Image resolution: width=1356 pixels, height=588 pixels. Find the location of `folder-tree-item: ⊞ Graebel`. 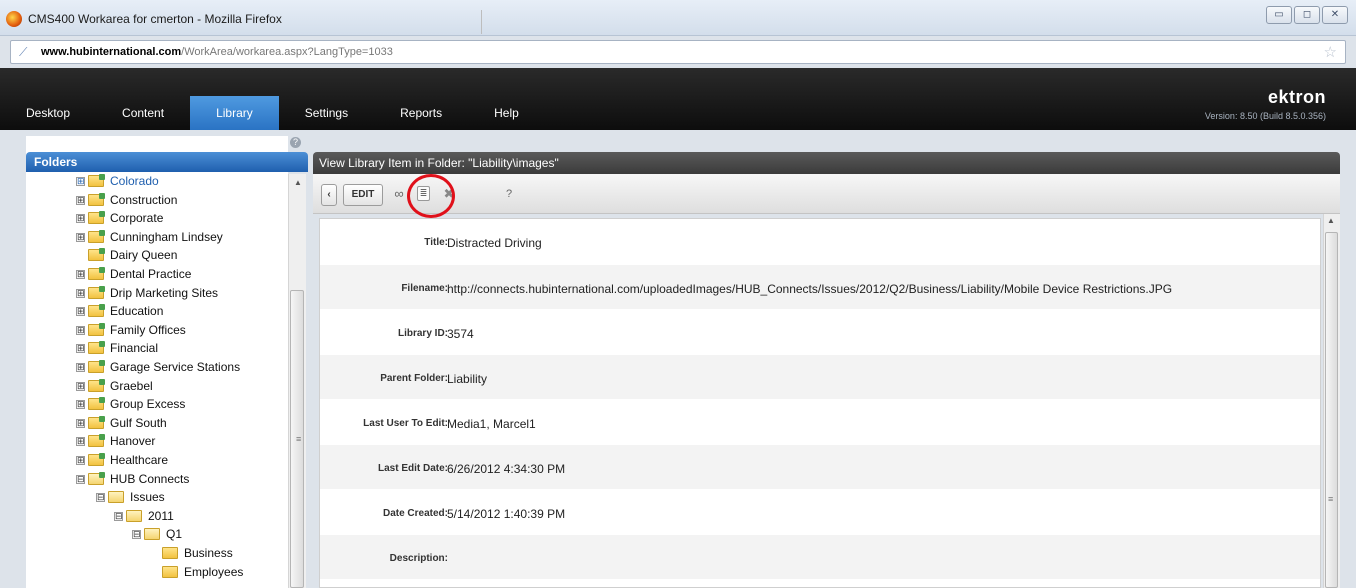

folder-tree-item: ⊞ Graebel is located at coordinates (114, 386).